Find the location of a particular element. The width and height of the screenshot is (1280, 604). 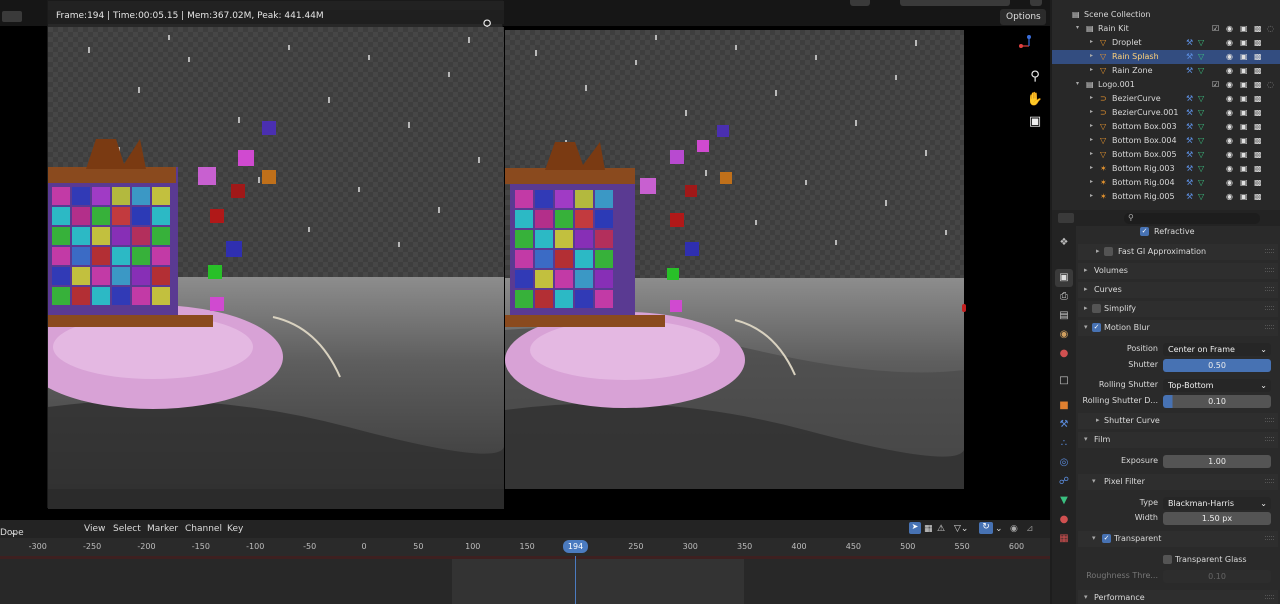

physics-tab-icon: ◎ is located at coordinates (1064, 463).